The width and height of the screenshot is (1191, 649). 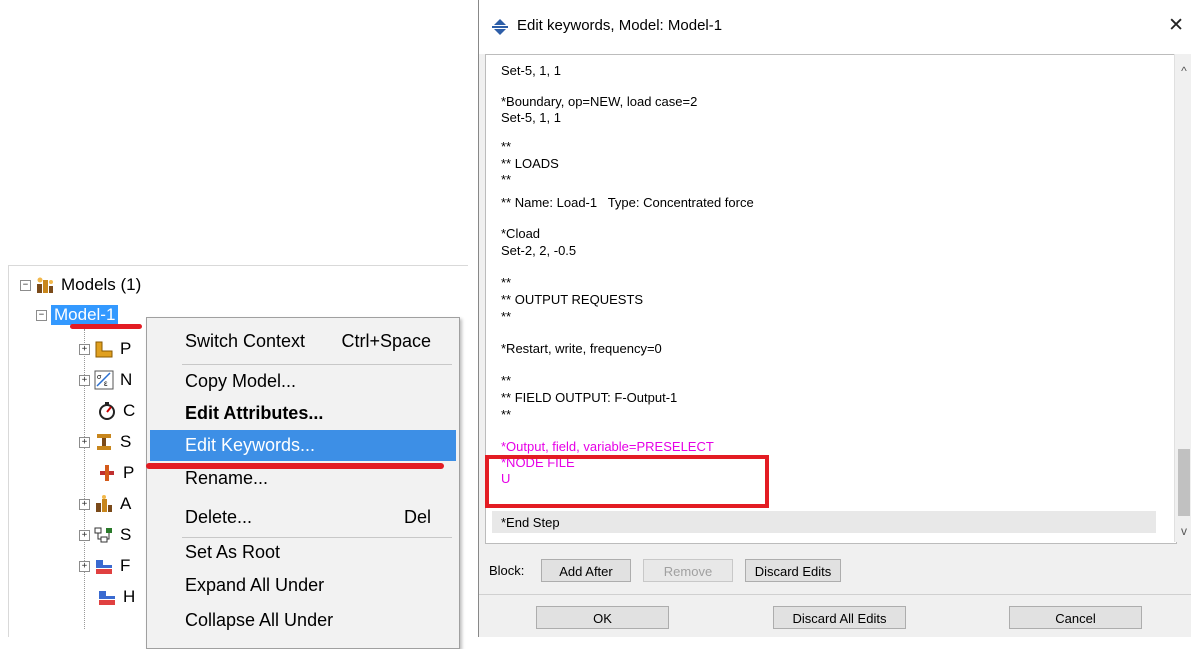 I want to click on tree-node-steps: + S, so click(x=105, y=535).